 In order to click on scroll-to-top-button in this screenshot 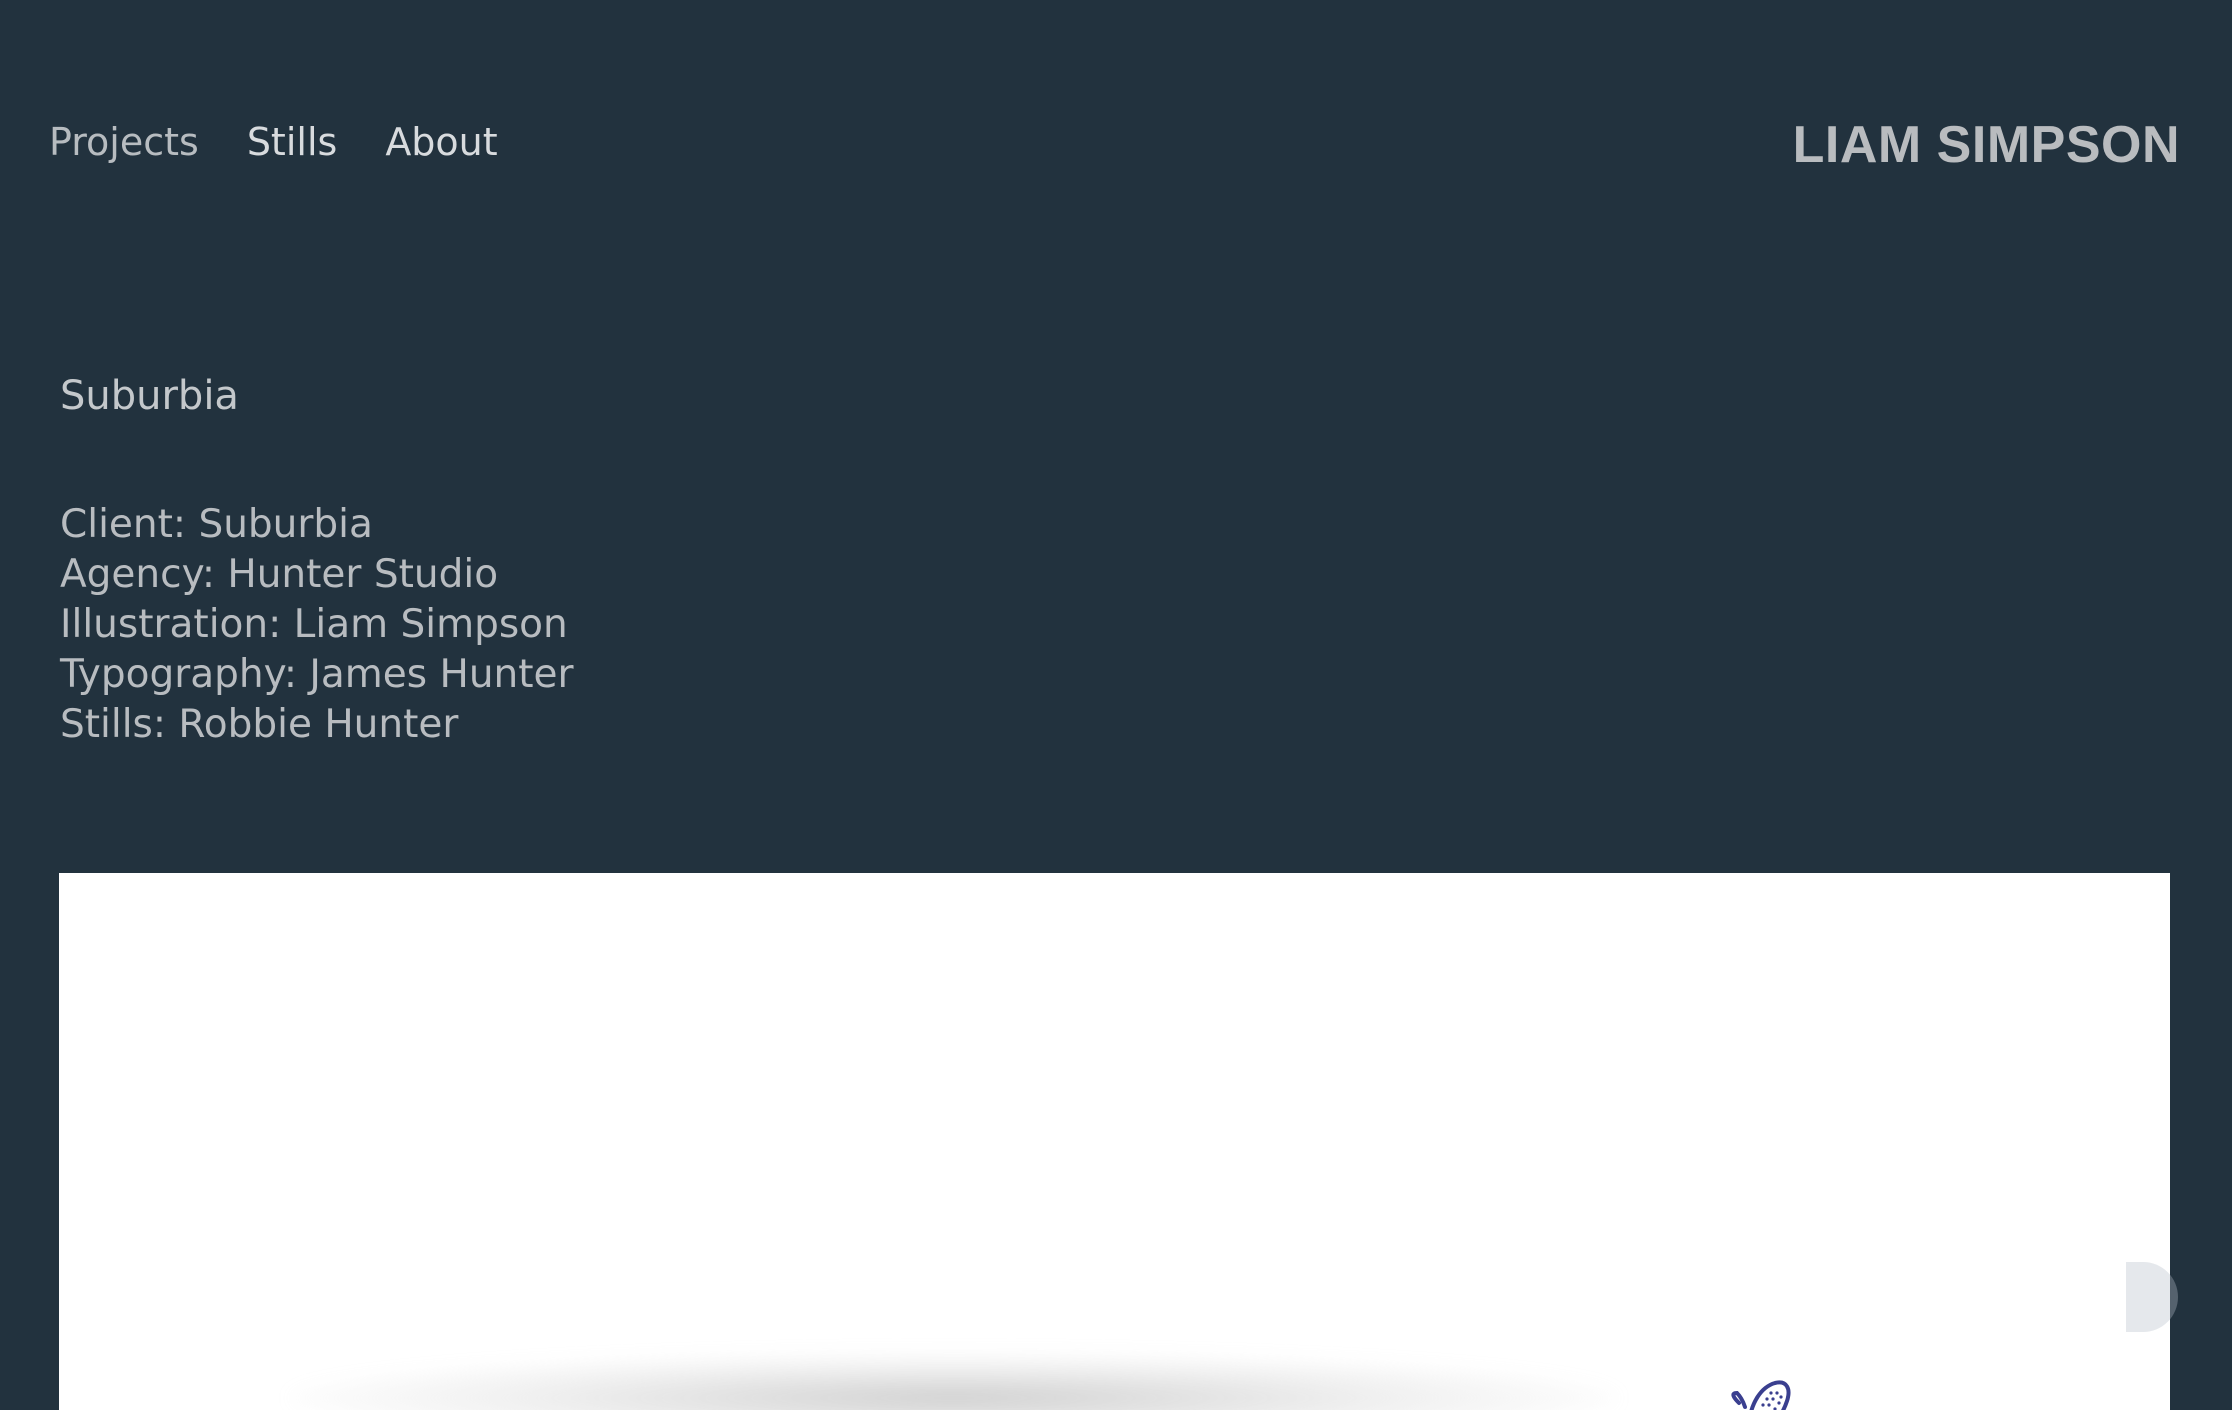, I will do `click(2152, 1297)`.